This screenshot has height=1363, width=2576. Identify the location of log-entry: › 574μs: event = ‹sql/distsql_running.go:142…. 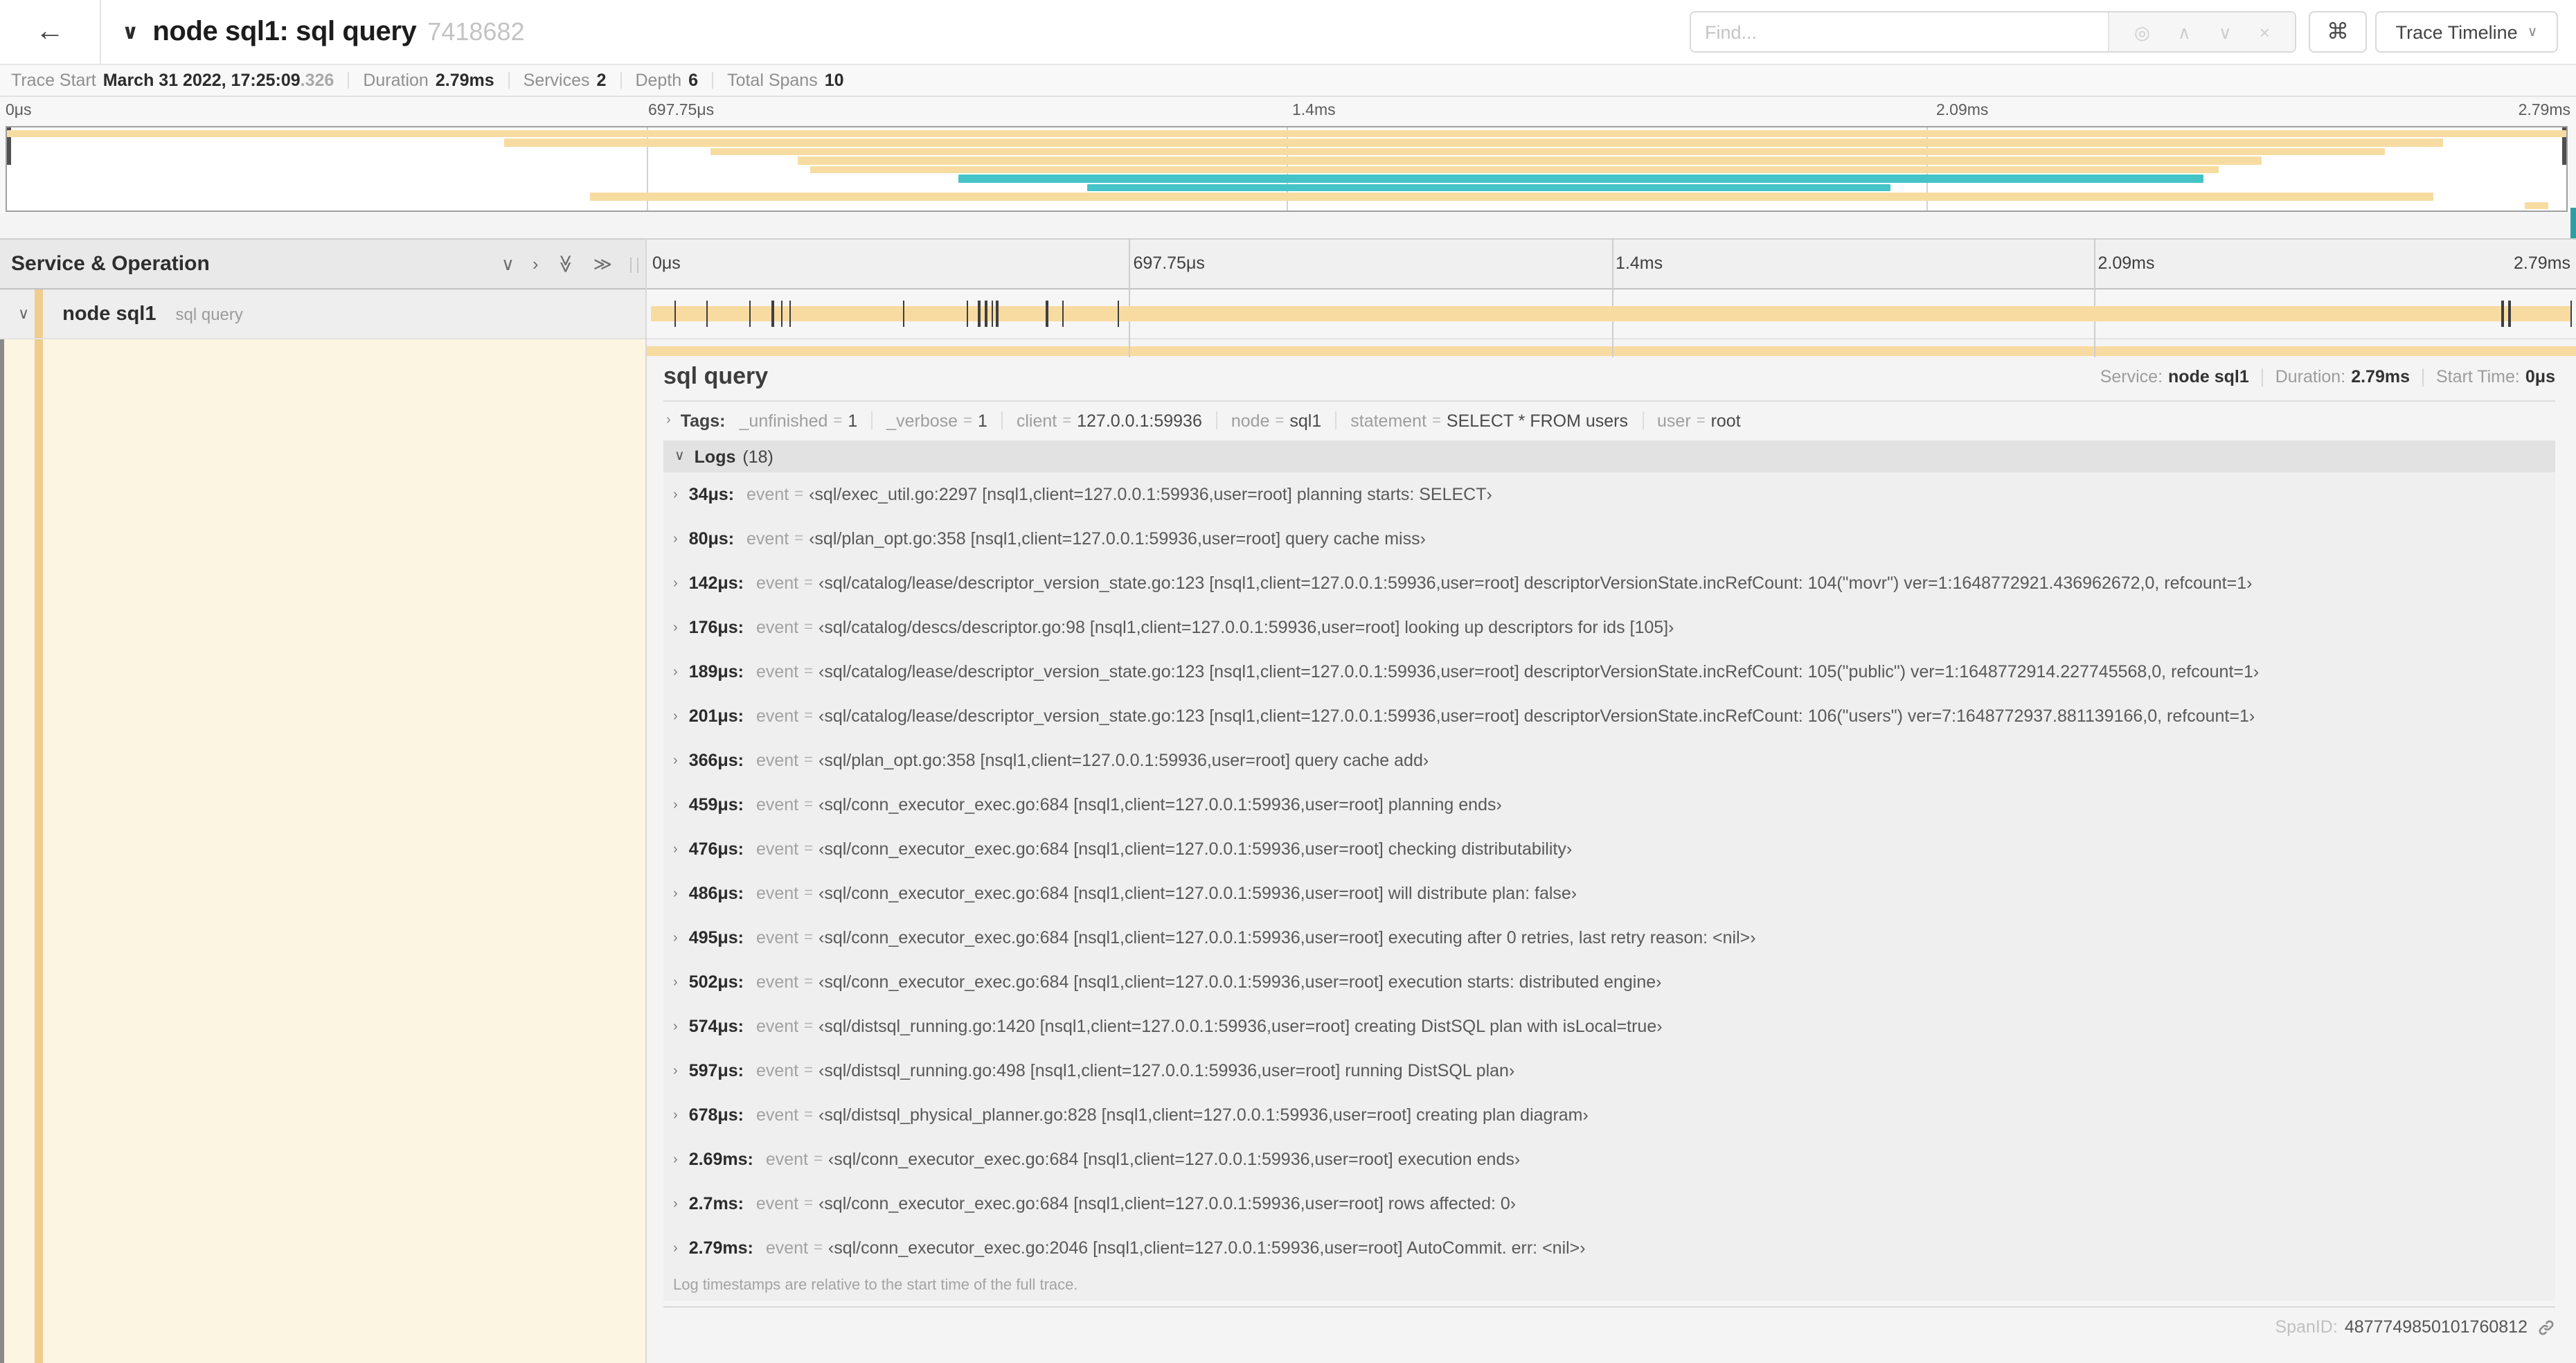
(1609, 1027).